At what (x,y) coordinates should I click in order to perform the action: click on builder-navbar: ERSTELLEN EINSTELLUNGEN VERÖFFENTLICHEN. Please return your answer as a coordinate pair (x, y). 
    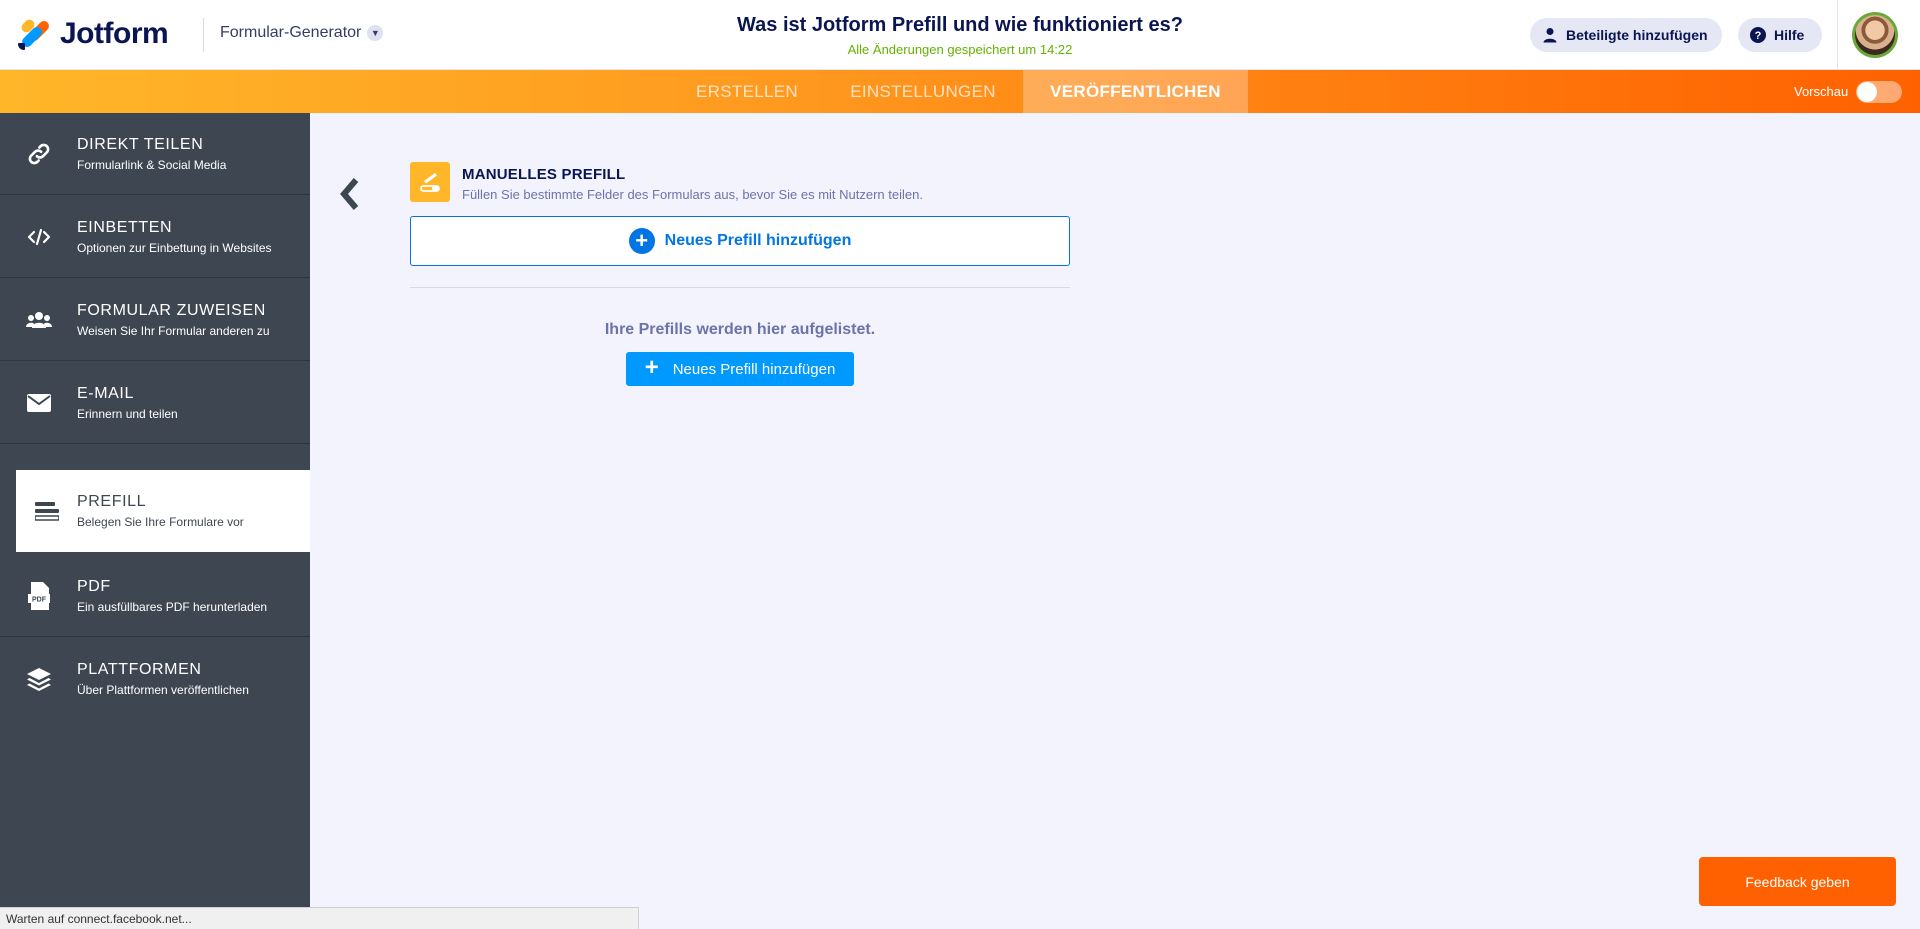
    Looking at the image, I should click on (960, 91).